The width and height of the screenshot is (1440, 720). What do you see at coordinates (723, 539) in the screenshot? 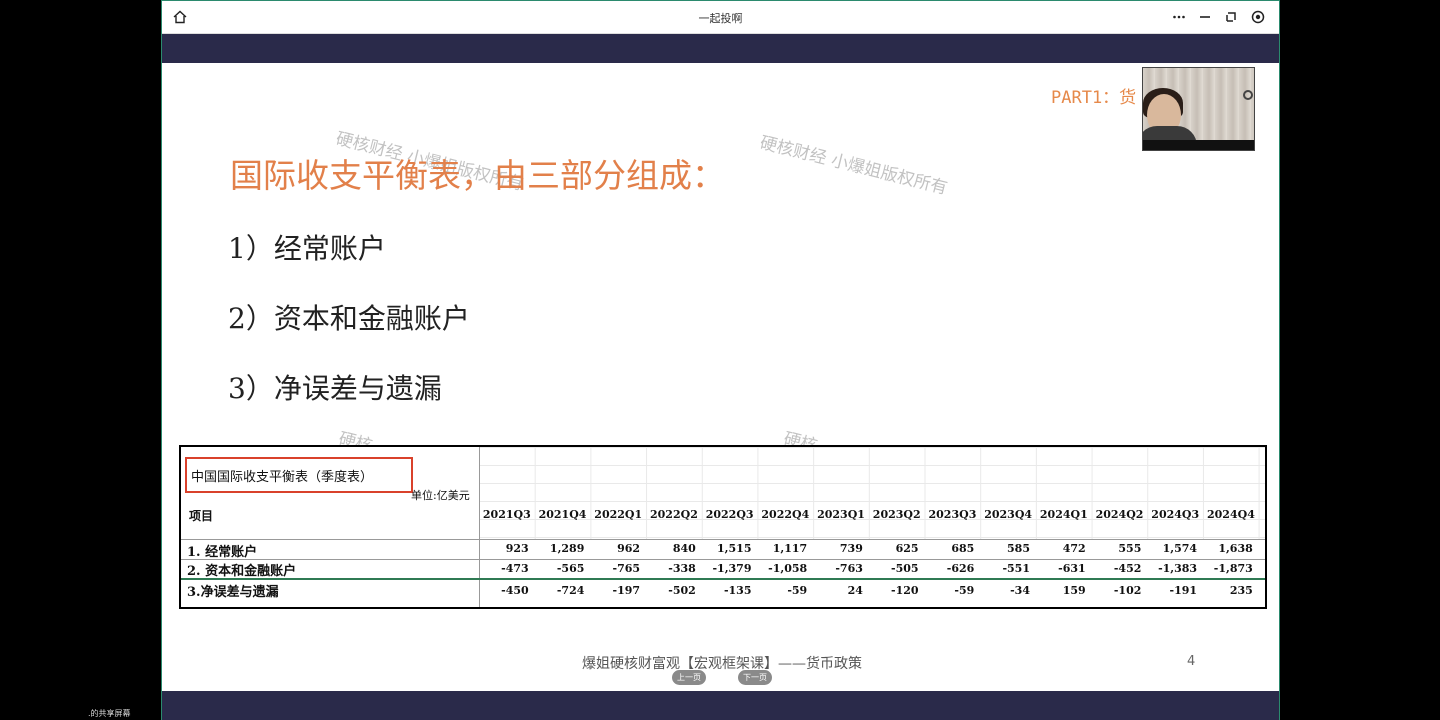
I see `header-divider` at bounding box center [723, 539].